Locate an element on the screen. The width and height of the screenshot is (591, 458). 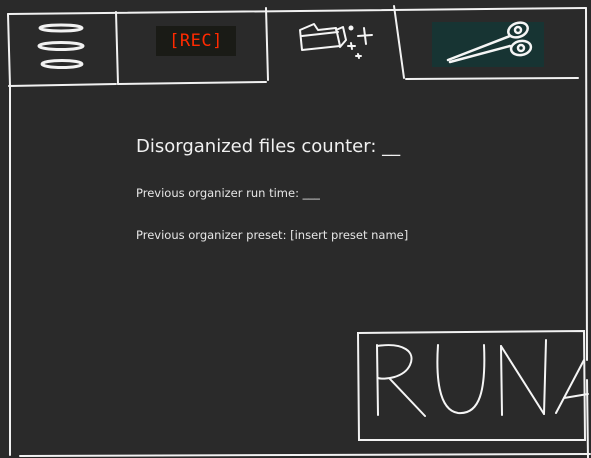
cut-tab is located at coordinates (491, 44).